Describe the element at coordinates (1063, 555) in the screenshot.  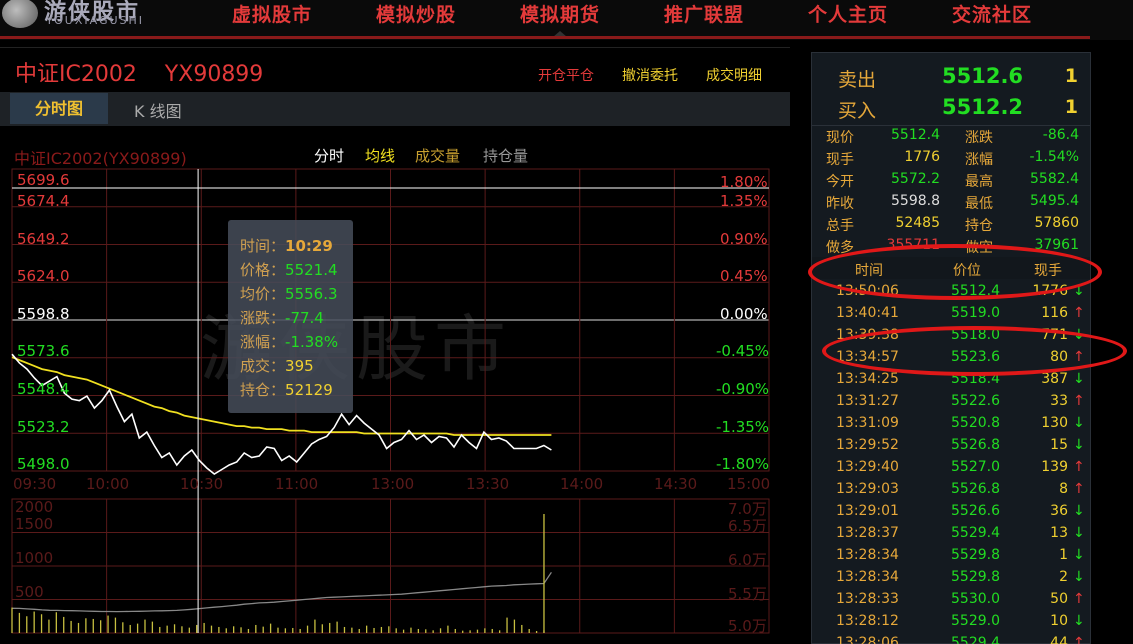
I see `trade-volume: 1` at that location.